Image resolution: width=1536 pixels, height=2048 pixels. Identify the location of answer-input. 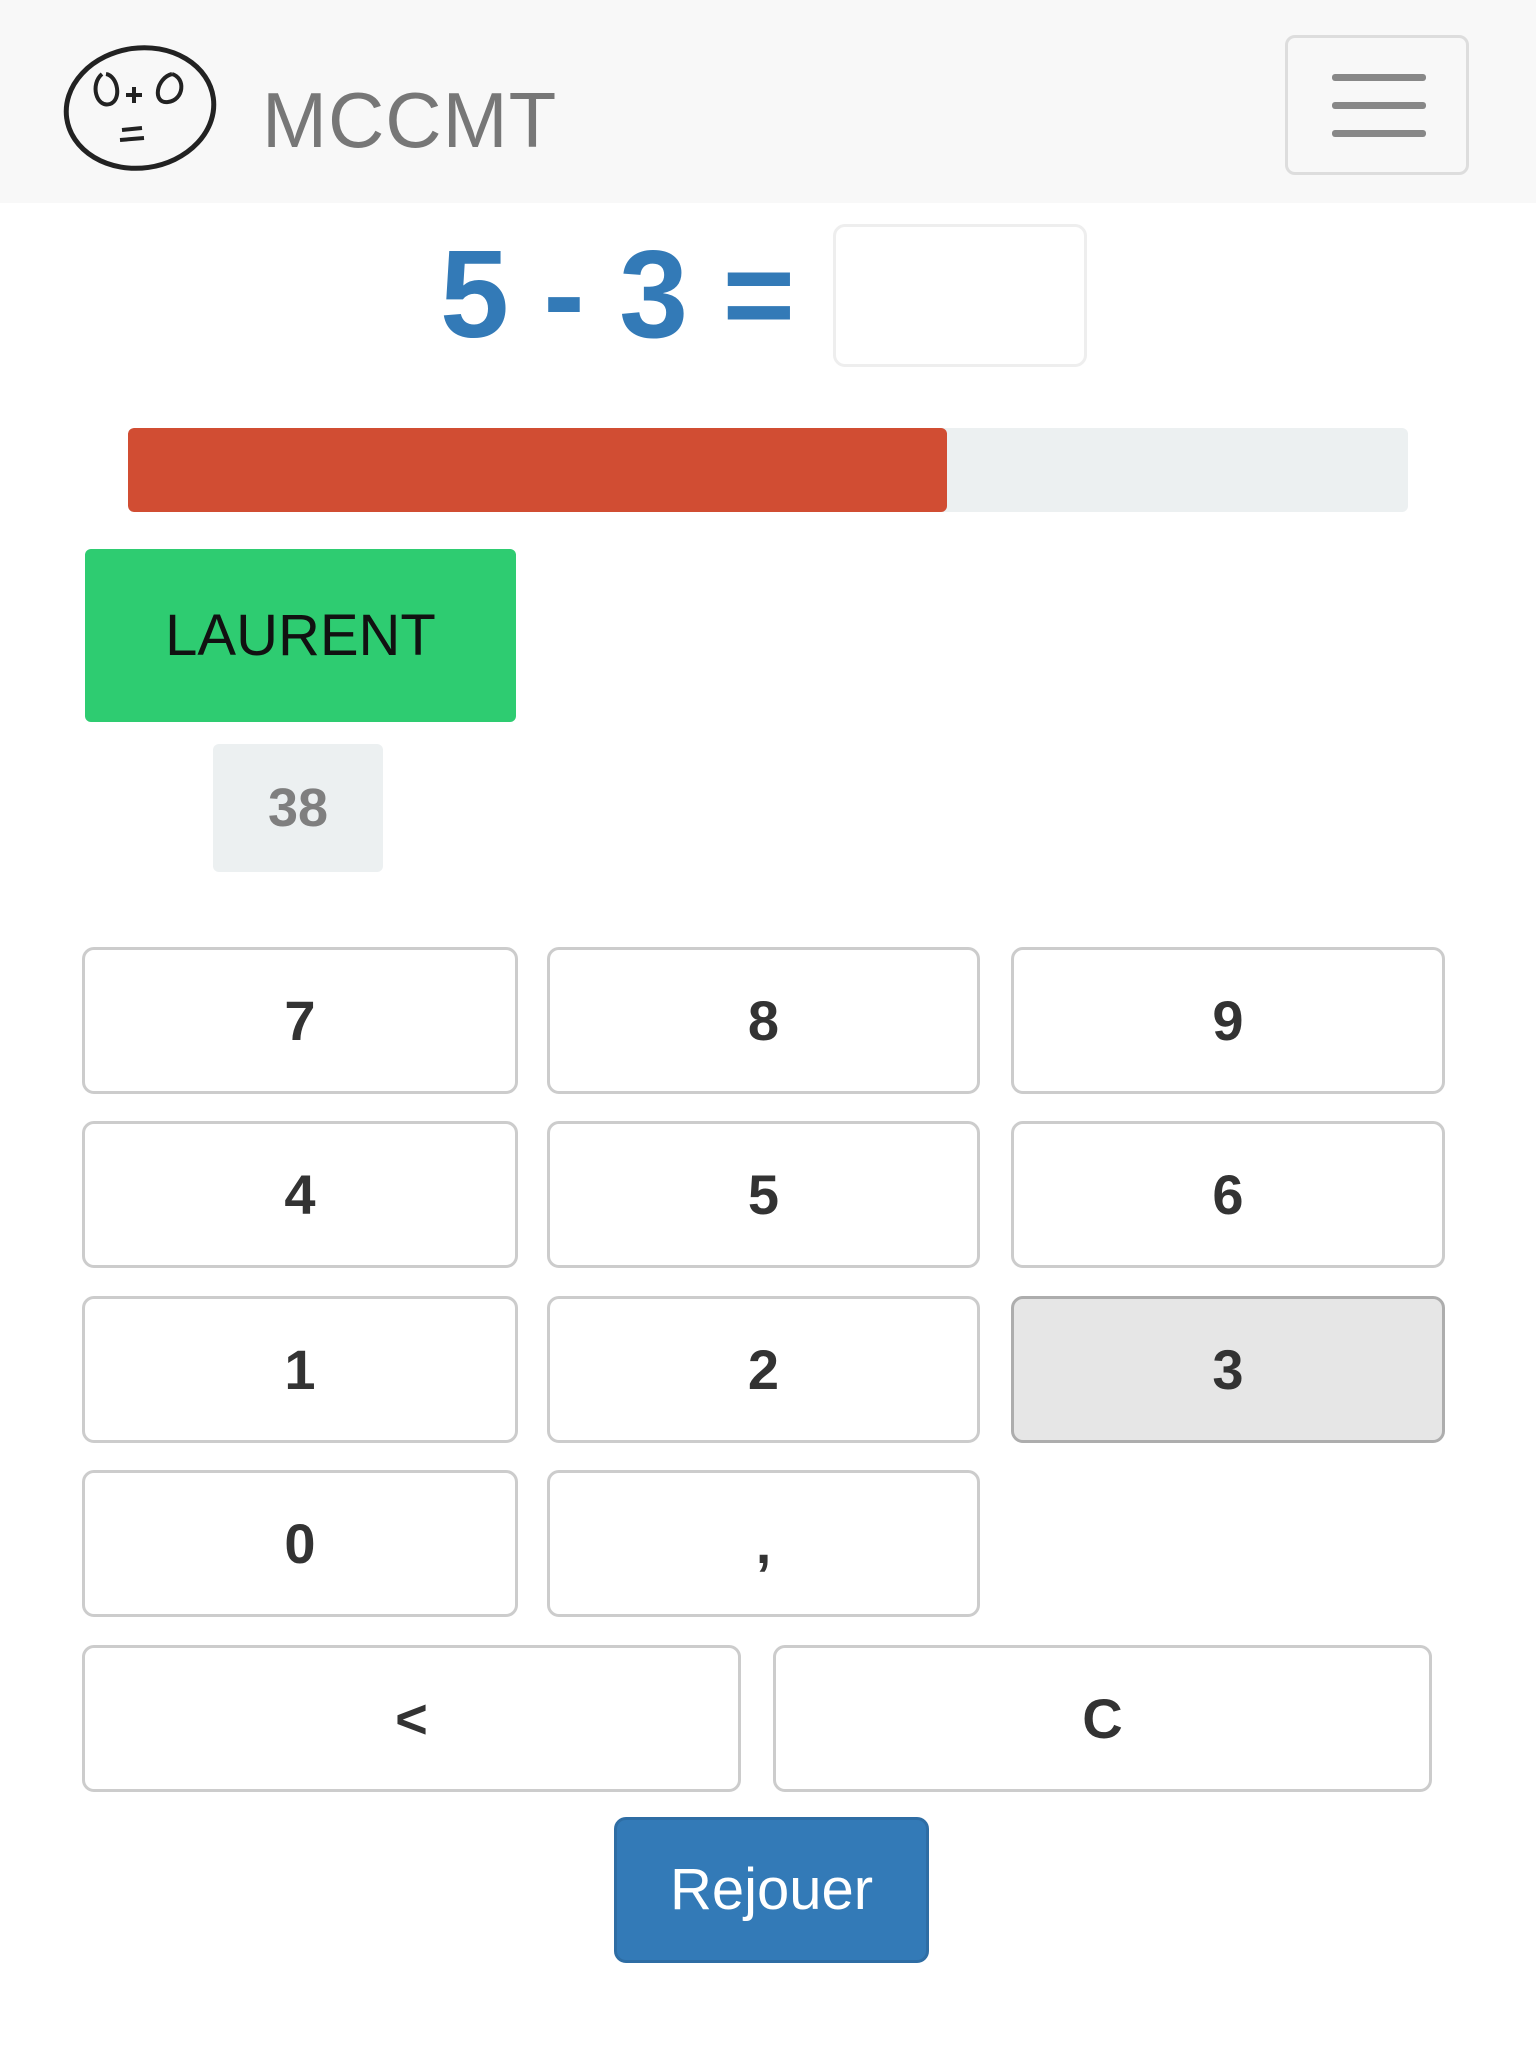
(960, 295).